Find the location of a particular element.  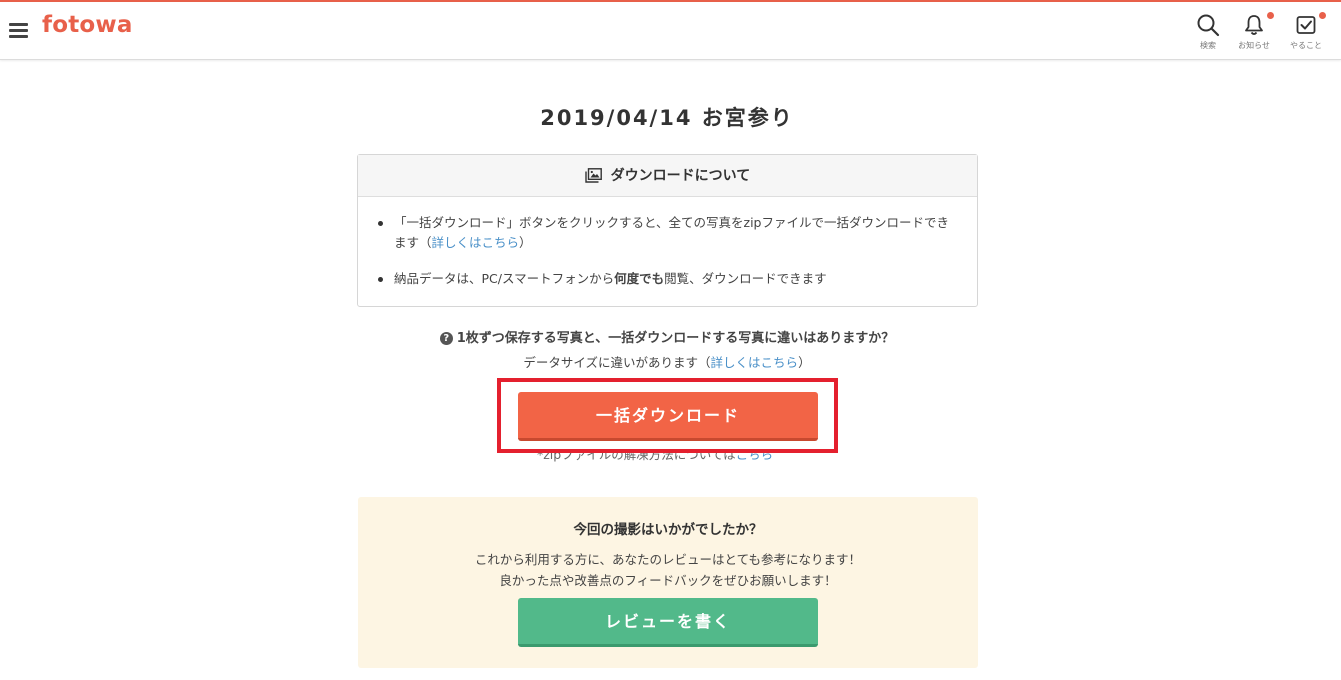

review-line-2: 良かった点や改善点のフィードバックをぜひお願いします！ is located at coordinates (668, 580).